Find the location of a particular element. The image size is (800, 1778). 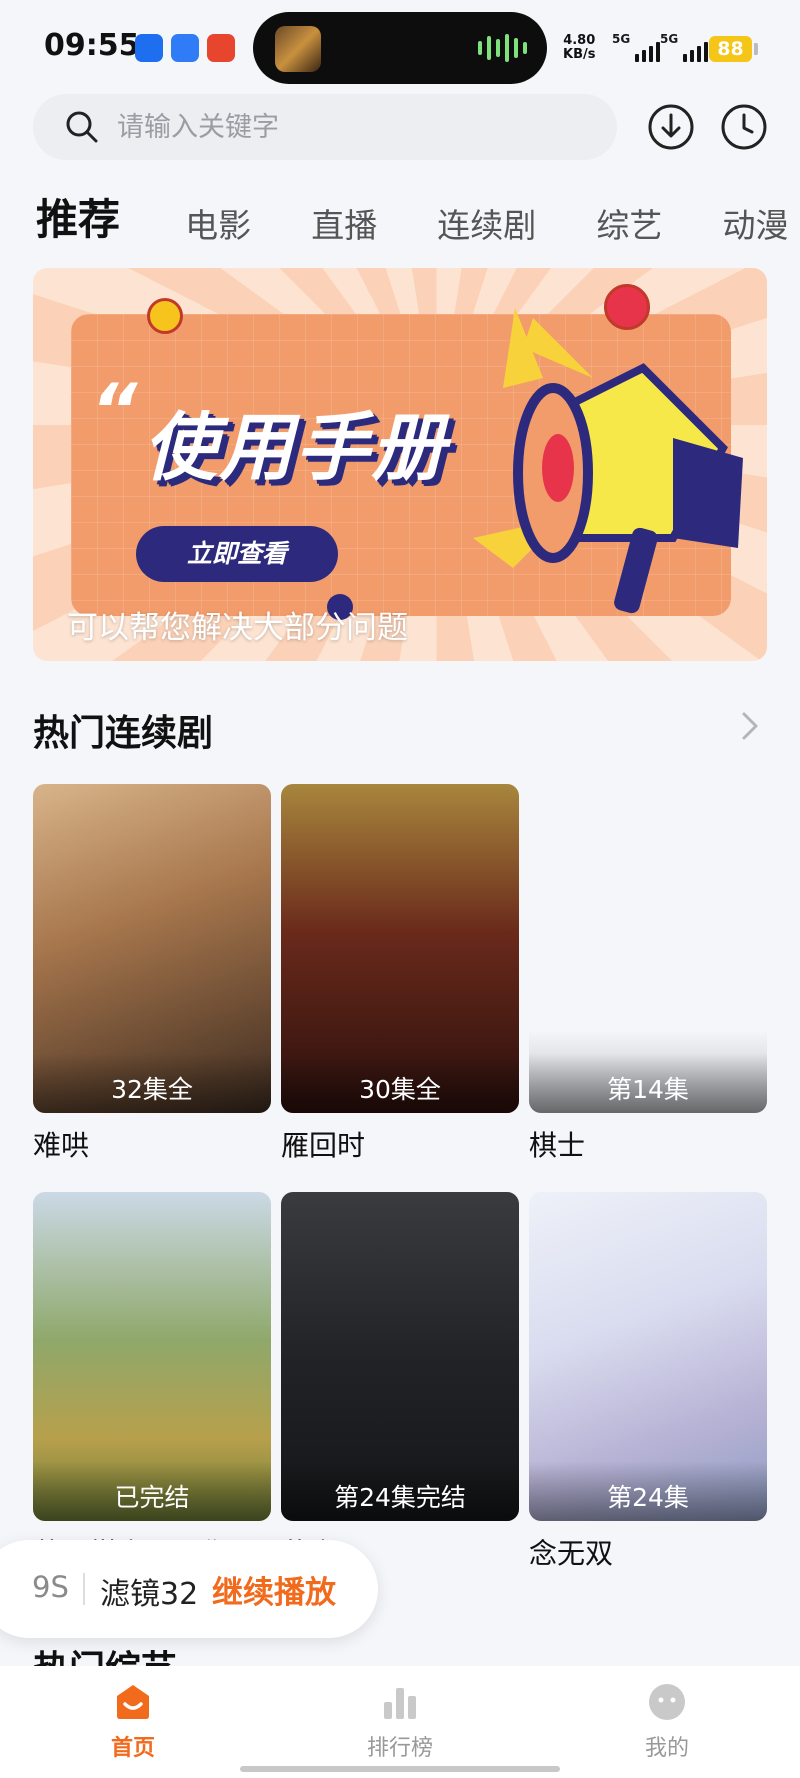

signal-sim1-icon: 5G is located at coordinates (636, 47).